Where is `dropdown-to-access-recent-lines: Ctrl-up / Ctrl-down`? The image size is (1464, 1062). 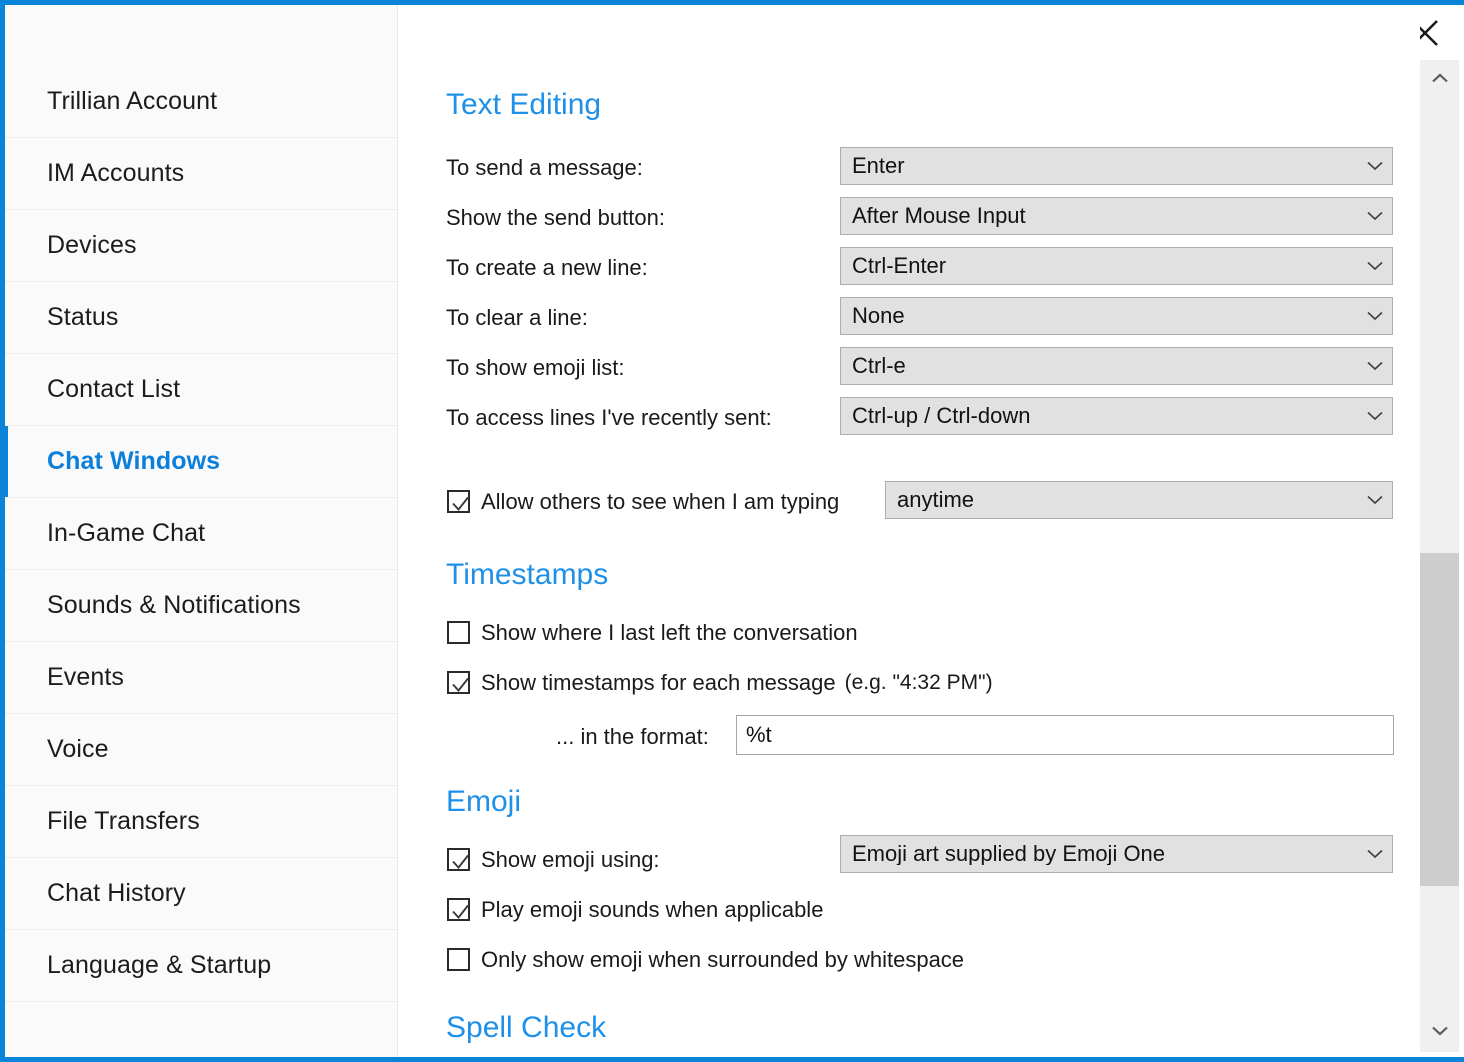 dropdown-to-access-recent-lines: Ctrl-up / Ctrl-down is located at coordinates (1116, 416).